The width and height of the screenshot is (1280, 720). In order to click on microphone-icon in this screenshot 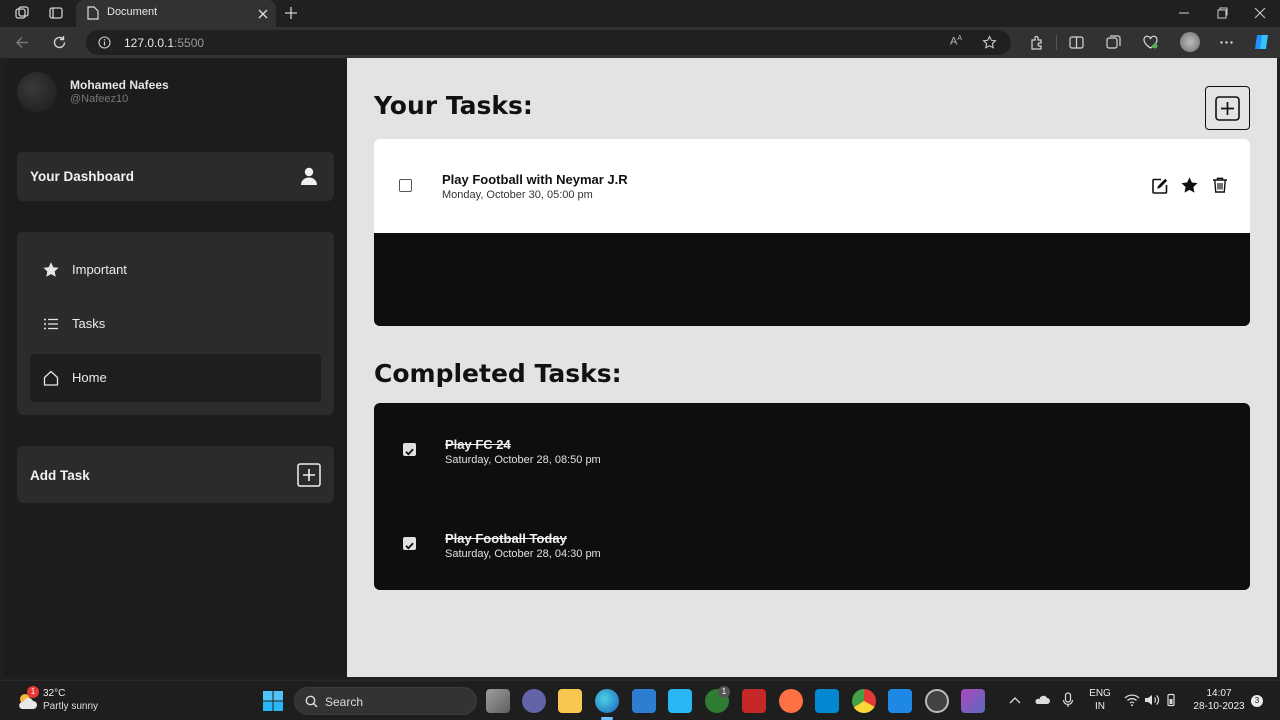, I will do `click(1068, 700)`.